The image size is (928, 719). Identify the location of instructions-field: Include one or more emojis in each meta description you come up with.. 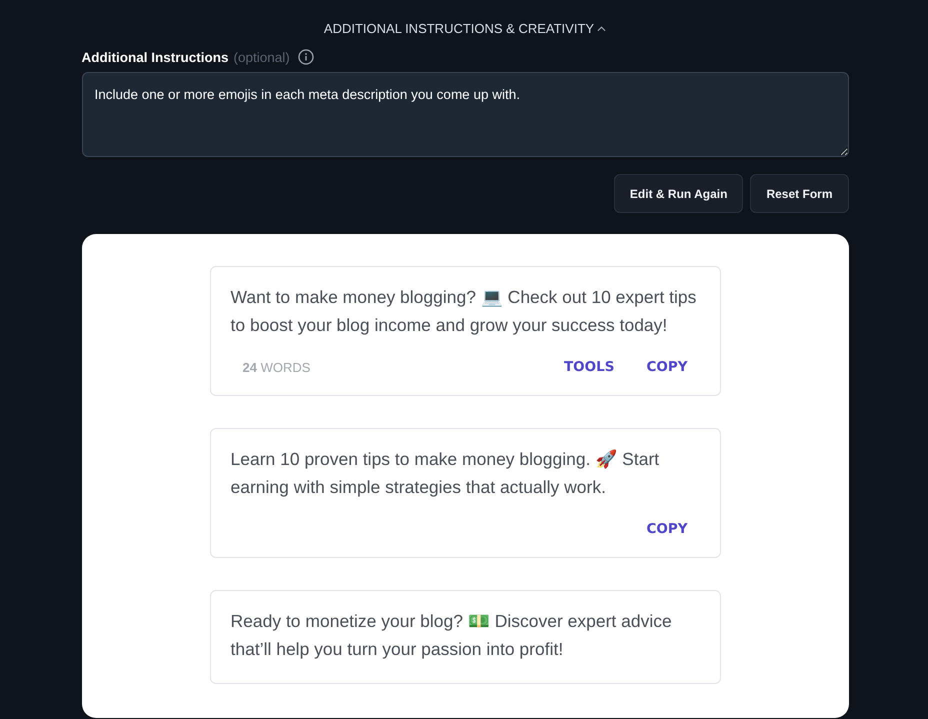
(465, 114).